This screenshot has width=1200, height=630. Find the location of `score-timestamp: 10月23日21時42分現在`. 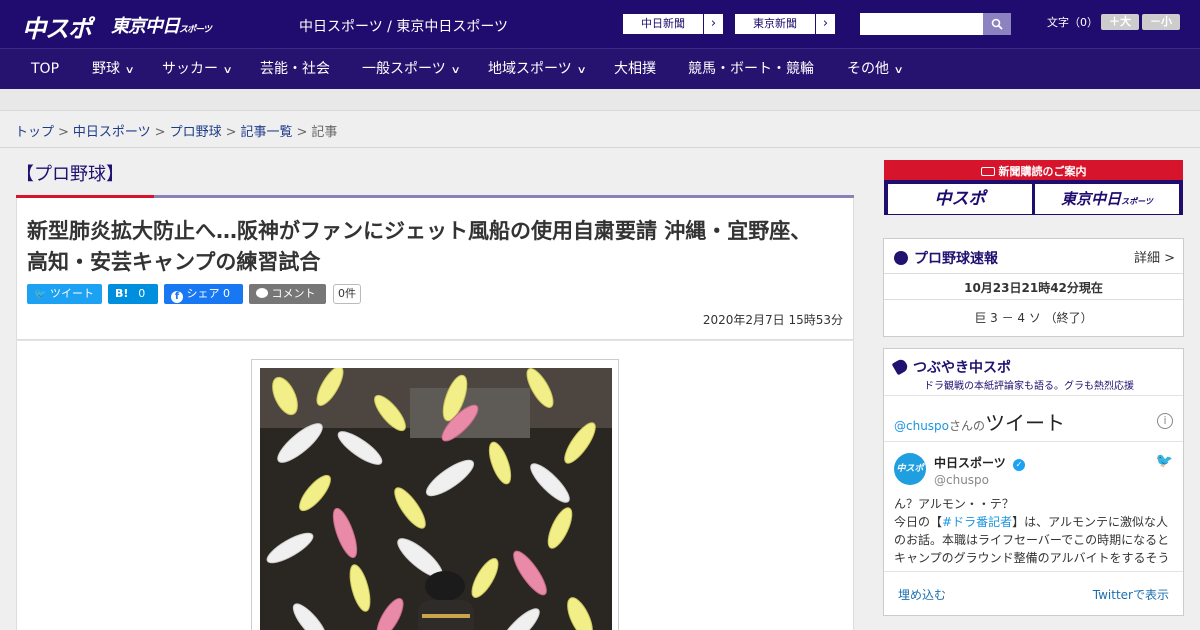

score-timestamp: 10月23日21時42分現在 is located at coordinates (1033, 288).